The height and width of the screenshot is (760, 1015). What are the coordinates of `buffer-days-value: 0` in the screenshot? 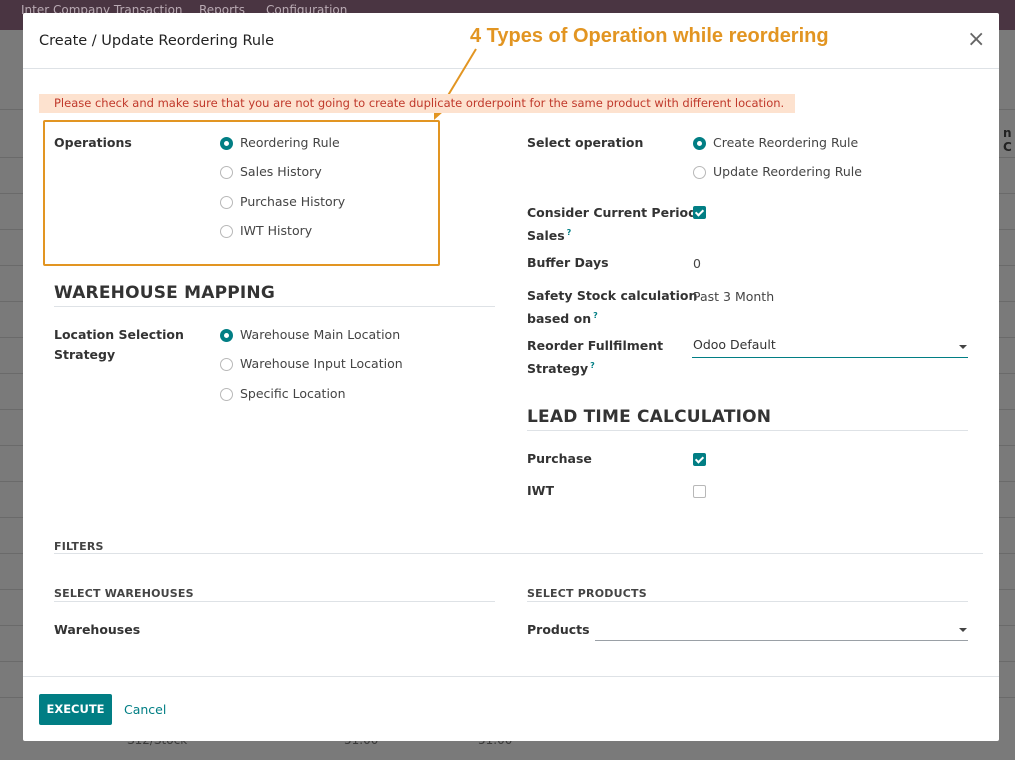 It's located at (697, 264).